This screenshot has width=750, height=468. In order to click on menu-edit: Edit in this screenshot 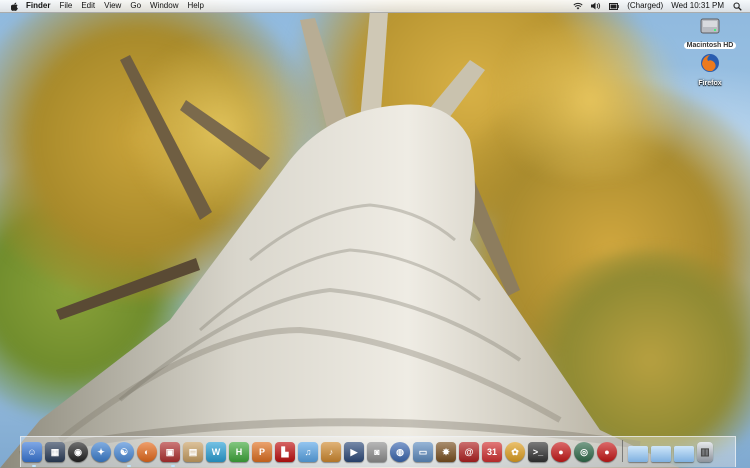, I will do `click(88, 6)`.